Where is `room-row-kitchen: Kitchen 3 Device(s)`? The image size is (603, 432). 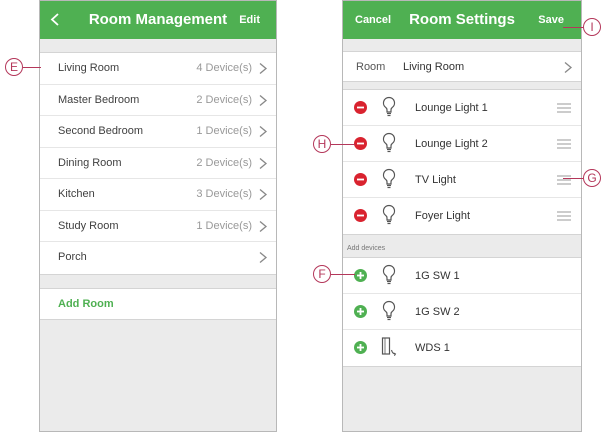 room-row-kitchen: Kitchen 3 Device(s) is located at coordinates (158, 195).